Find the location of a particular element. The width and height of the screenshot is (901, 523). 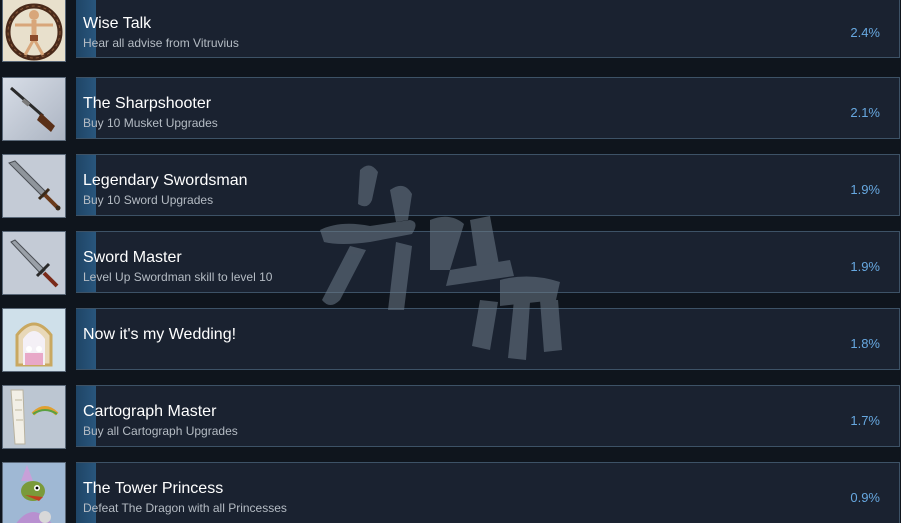

achievement-row: Now it's my Wedding! 1.8% is located at coordinates (450, 340).